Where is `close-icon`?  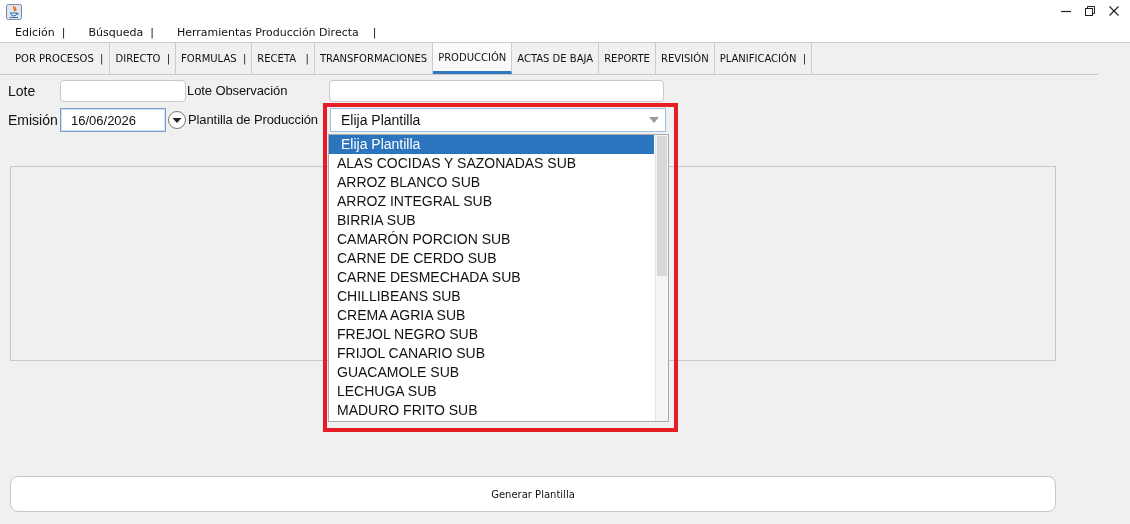 close-icon is located at coordinates (1114, 11).